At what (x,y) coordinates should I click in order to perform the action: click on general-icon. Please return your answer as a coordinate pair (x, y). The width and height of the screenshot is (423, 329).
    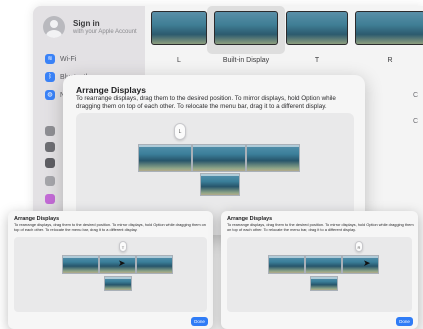
    Looking at the image, I should click on (50, 131).